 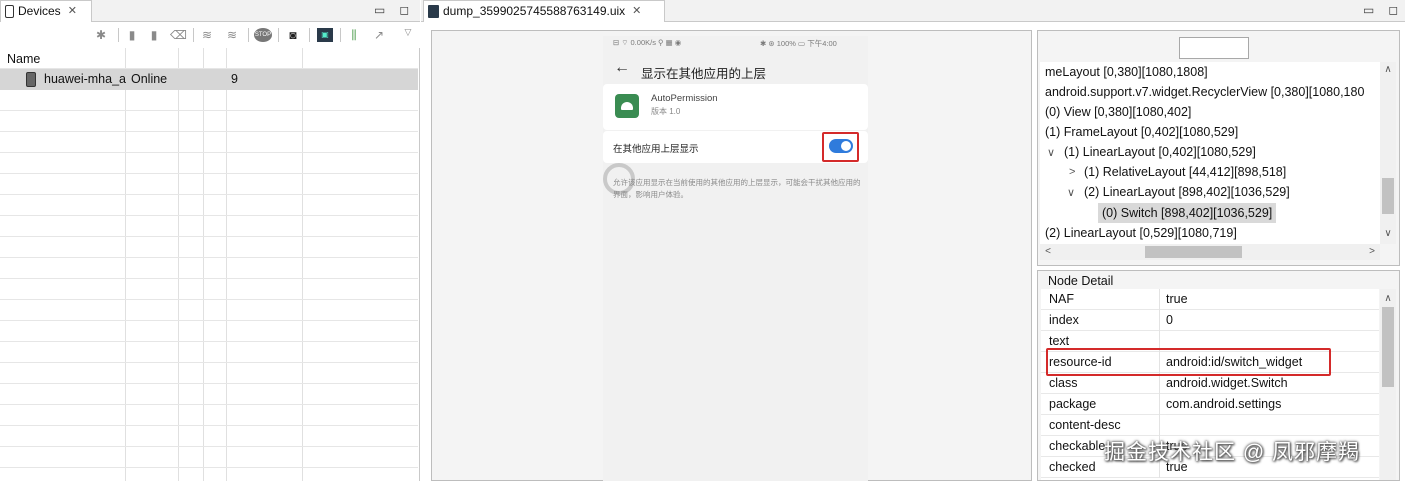 I want to click on table-row: NAF true, so click(x=1210, y=299).